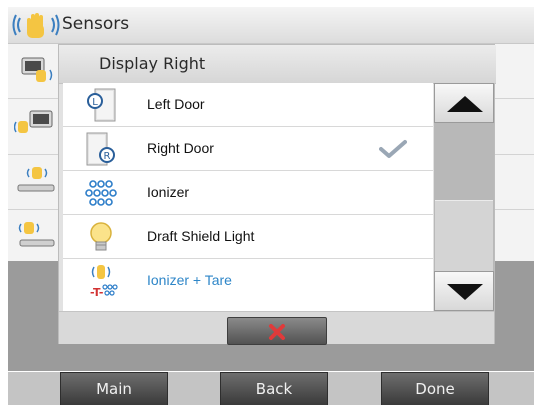 This screenshot has height=405, width=534. Describe the element at coordinates (100, 149) in the screenshot. I see `right-door-icon: R` at that location.